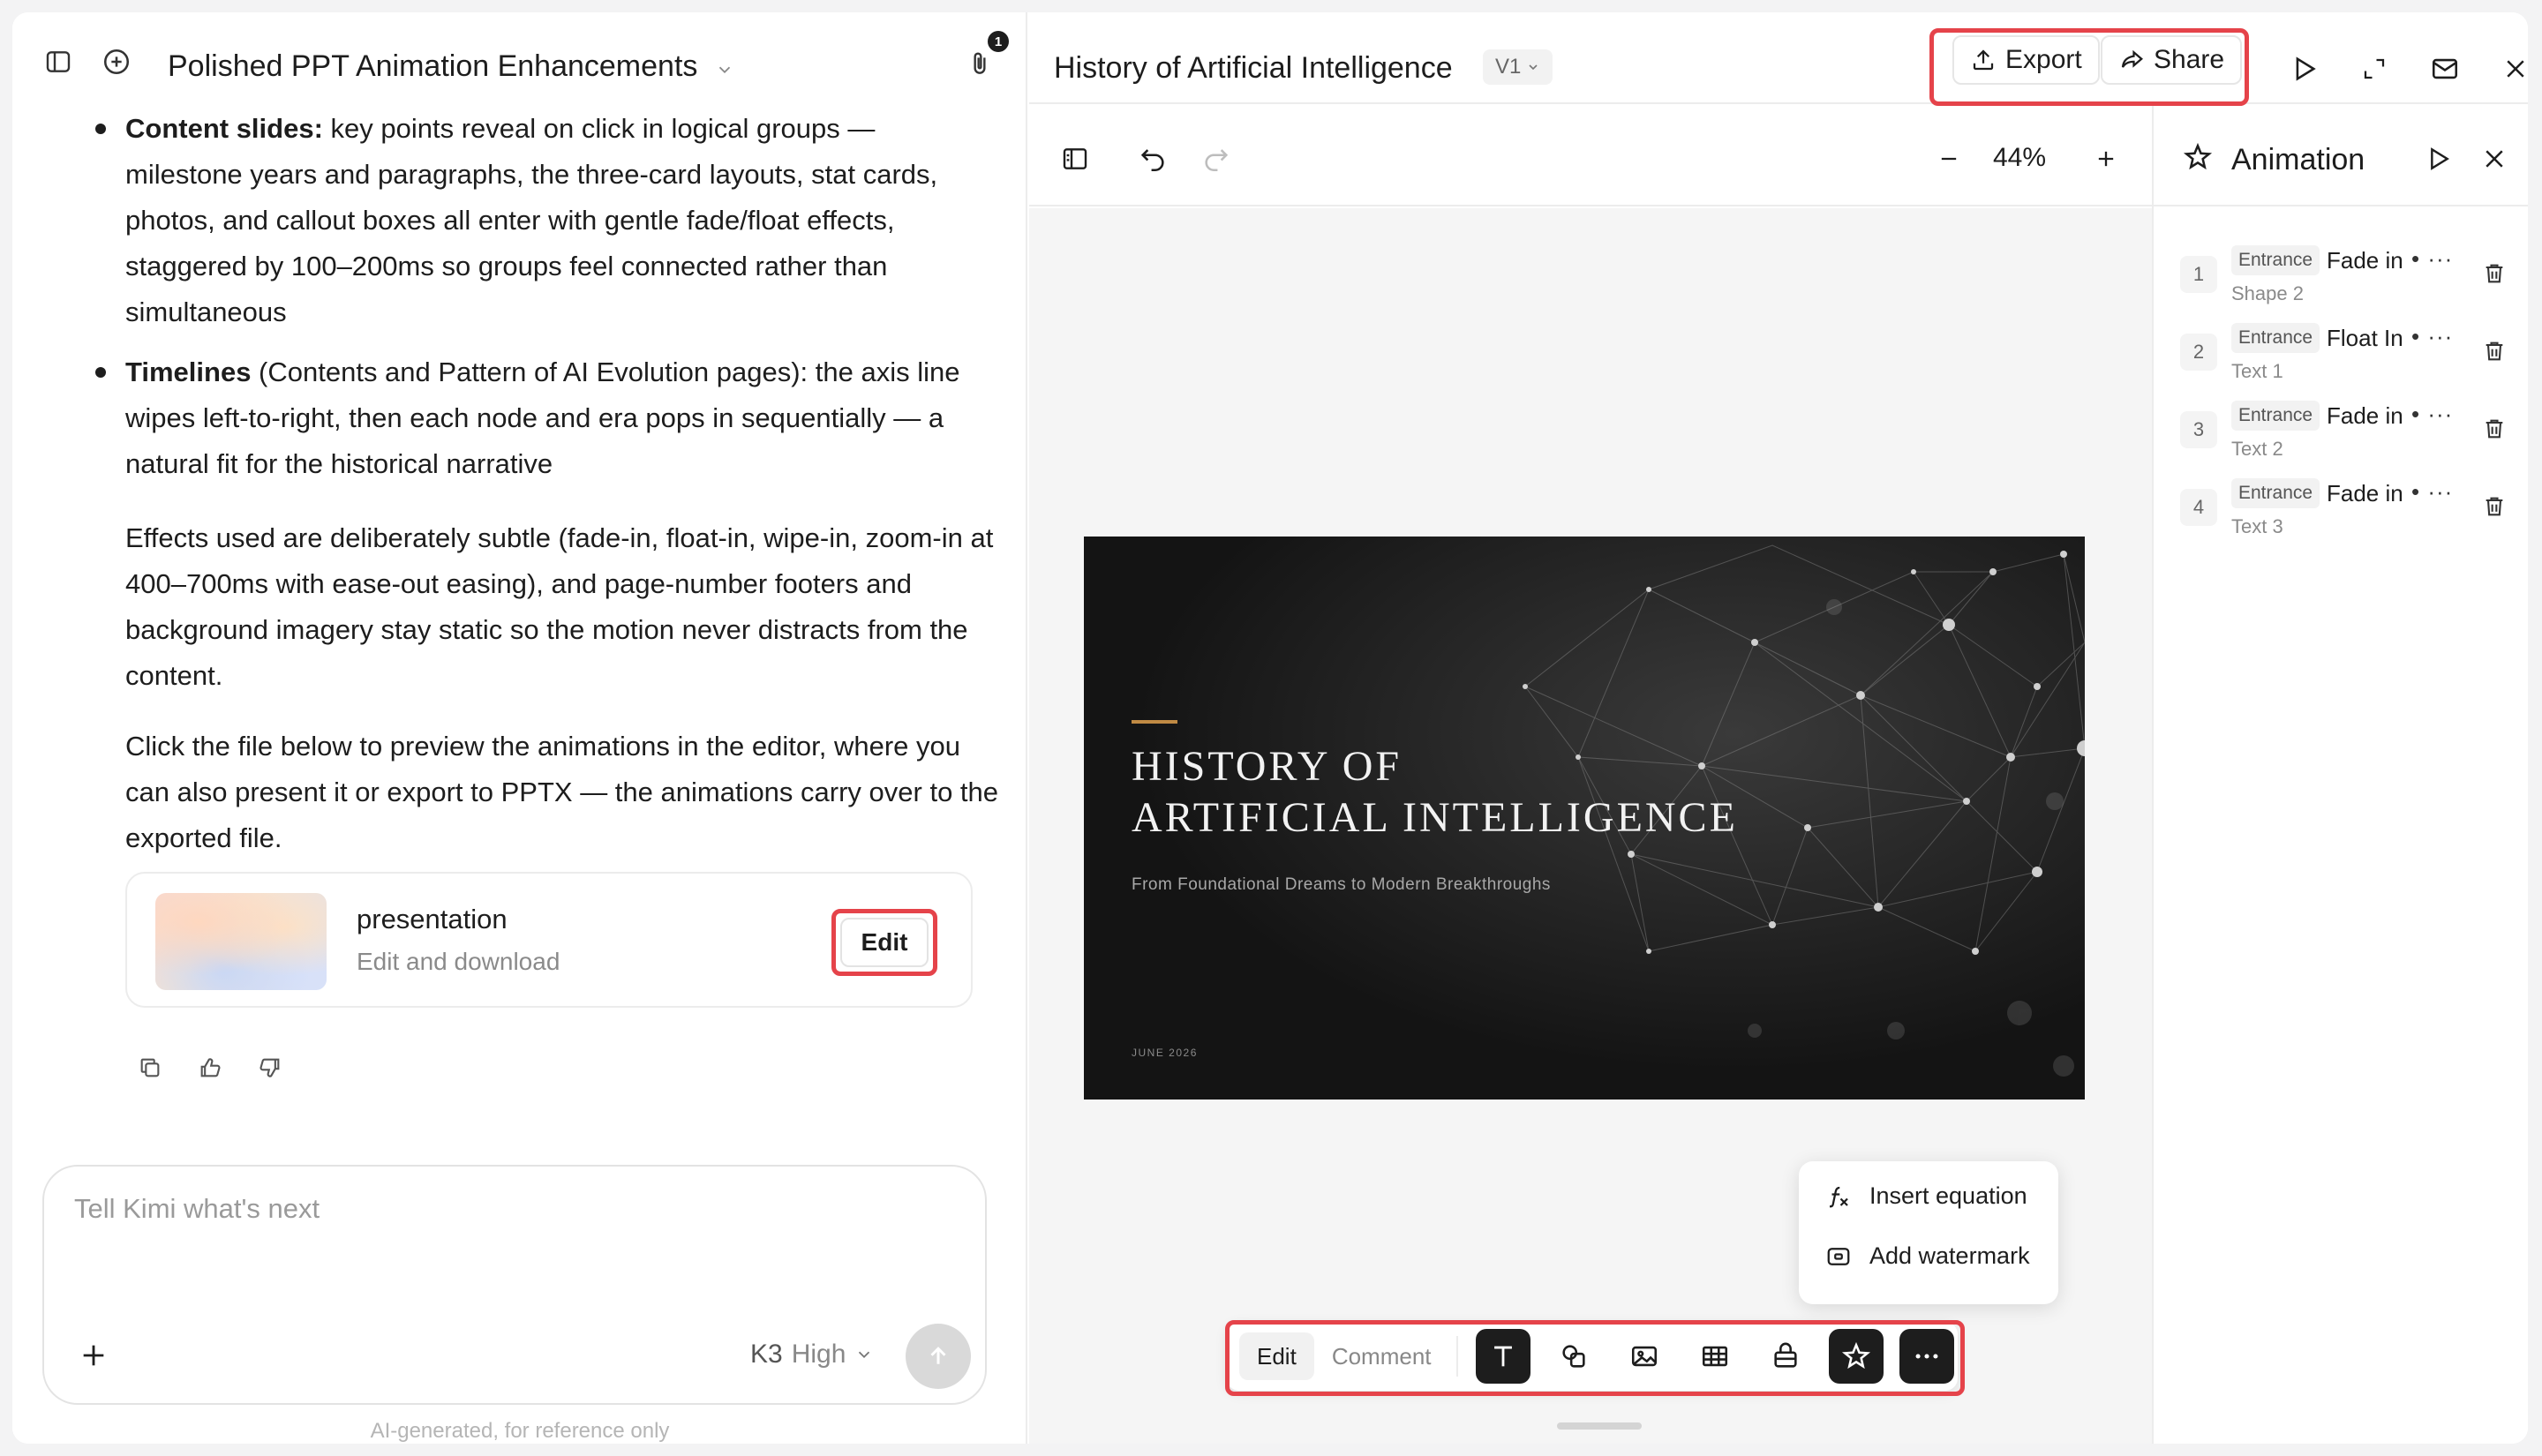  I want to click on comment-mode-tab: Comment, so click(1381, 1356).